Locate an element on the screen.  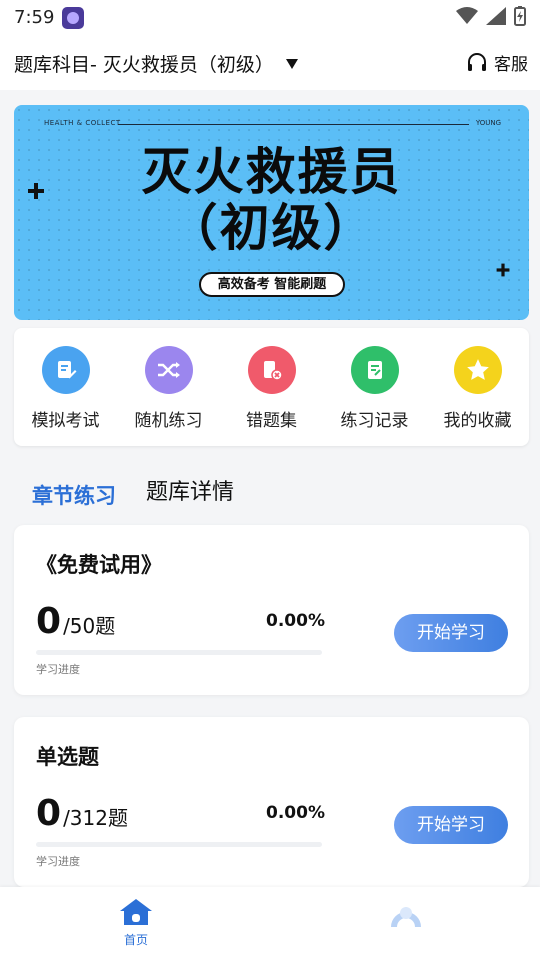
banner-top-left-text: HEALTH & COLLECT is located at coordinates (82, 123).